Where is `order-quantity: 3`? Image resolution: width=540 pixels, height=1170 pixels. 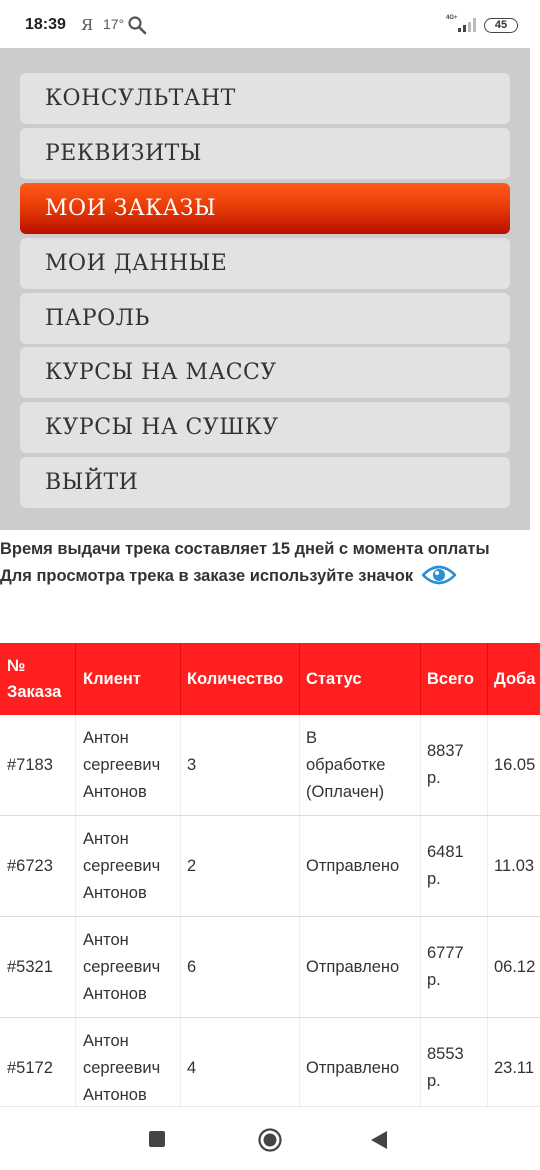 order-quantity: 3 is located at coordinates (192, 764).